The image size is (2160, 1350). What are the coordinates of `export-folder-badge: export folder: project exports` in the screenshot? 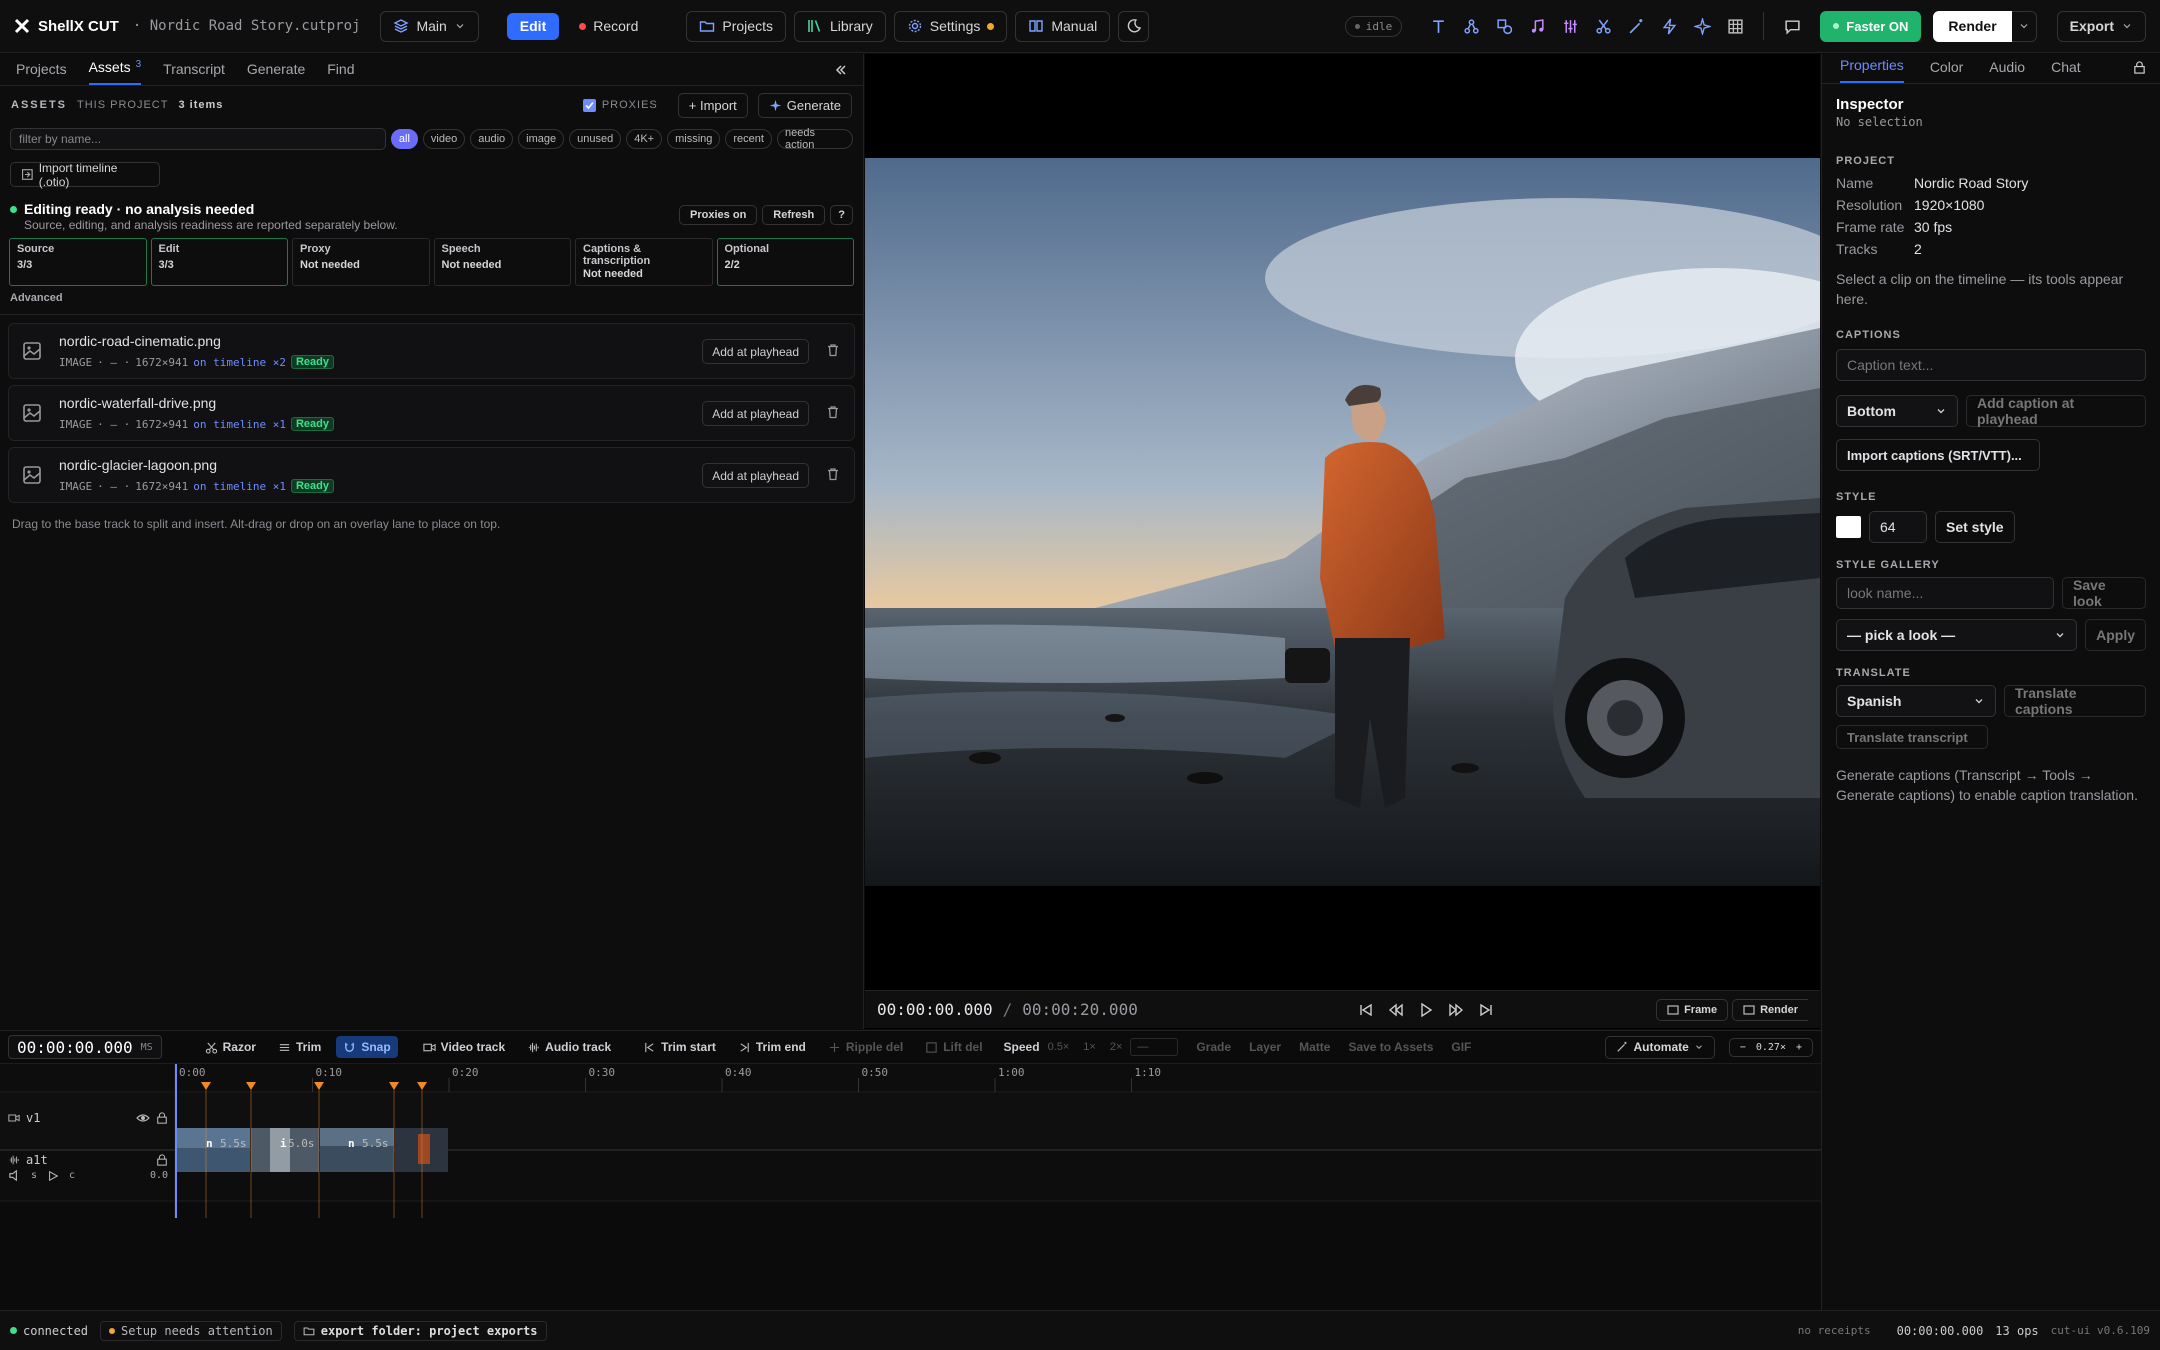 It's located at (420, 1330).